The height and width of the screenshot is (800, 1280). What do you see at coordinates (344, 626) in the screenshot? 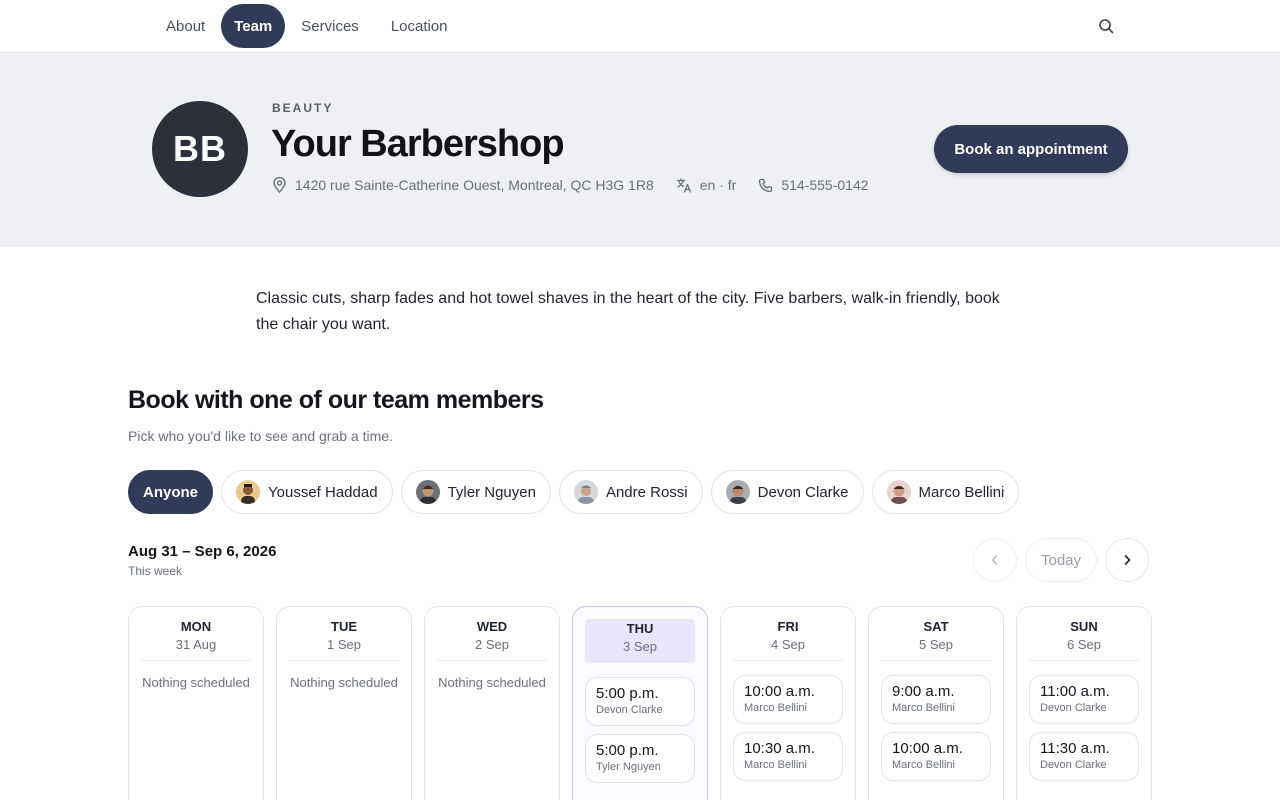
I see `day-name: TUE` at bounding box center [344, 626].